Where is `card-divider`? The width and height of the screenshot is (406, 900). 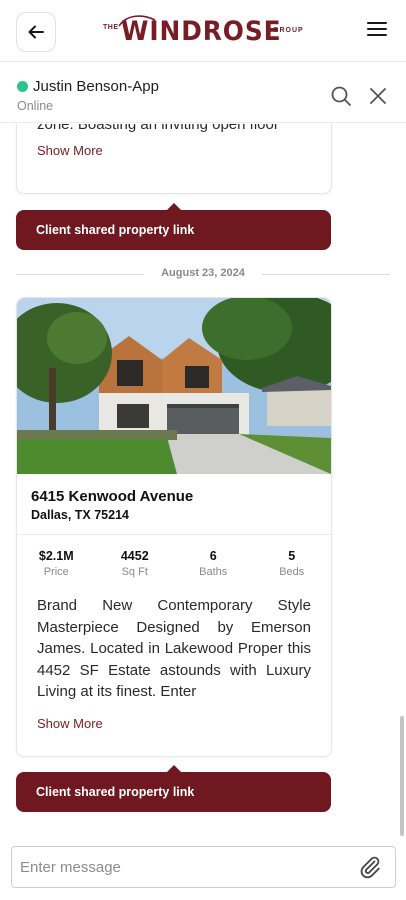
card-divider is located at coordinates (174, 534).